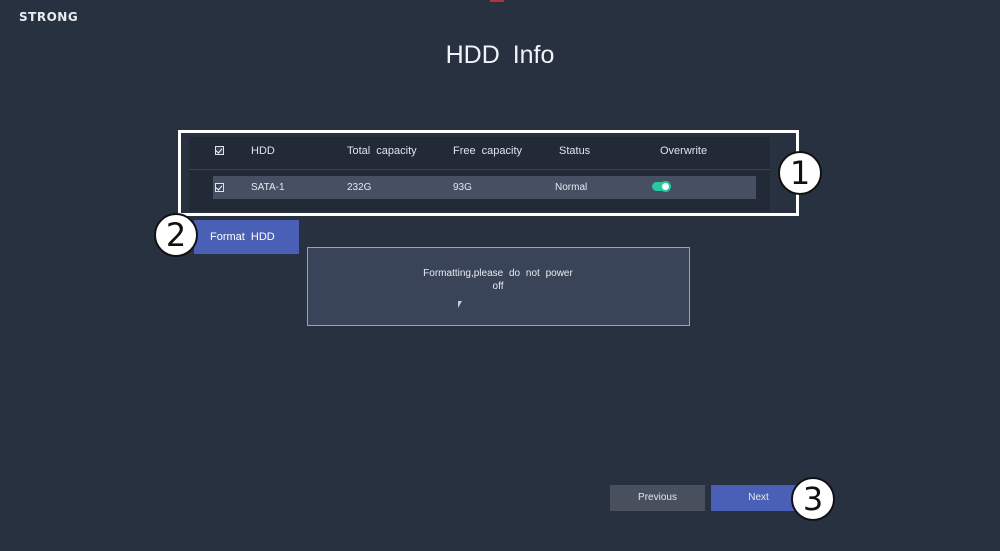  What do you see at coordinates (498, 280) in the screenshot?
I see `dialog-message: Formatting,please do not power off` at bounding box center [498, 280].